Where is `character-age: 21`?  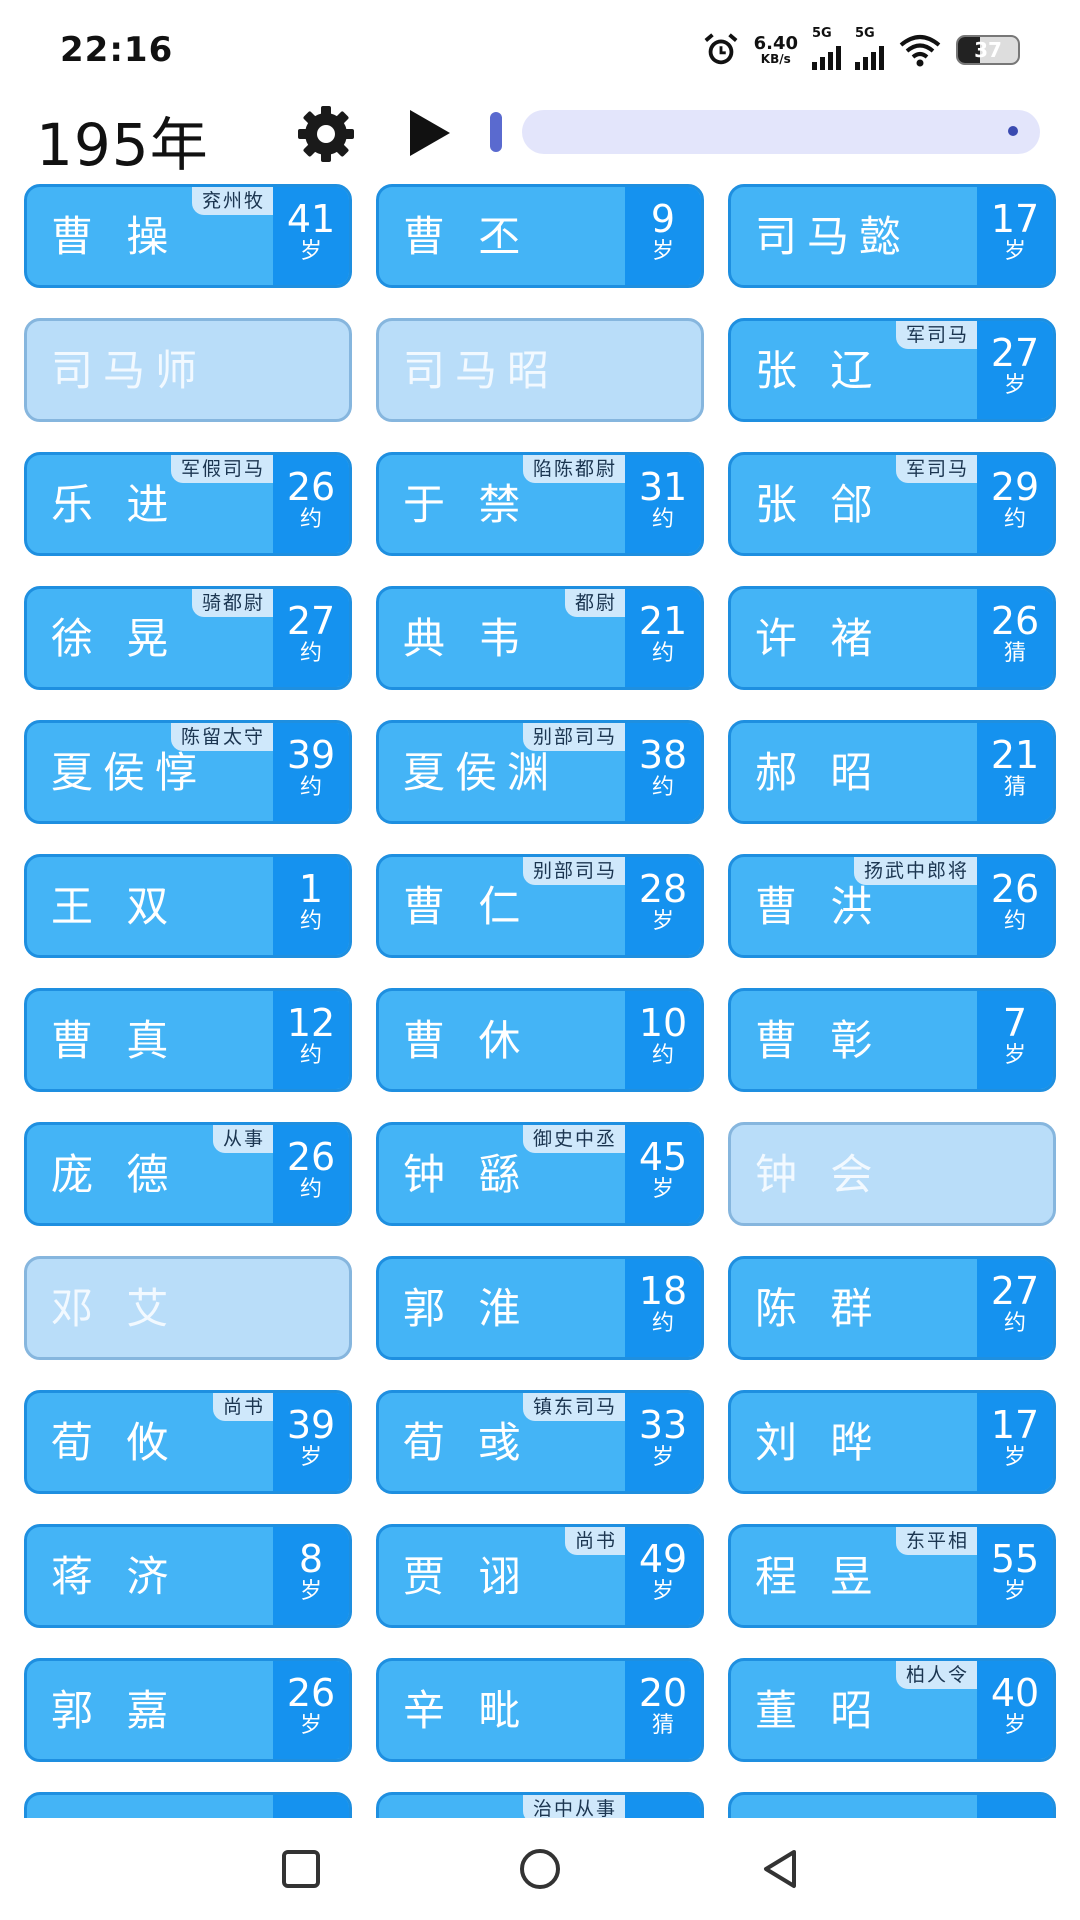 character-age: 21 is located at coordinates (663, 621).